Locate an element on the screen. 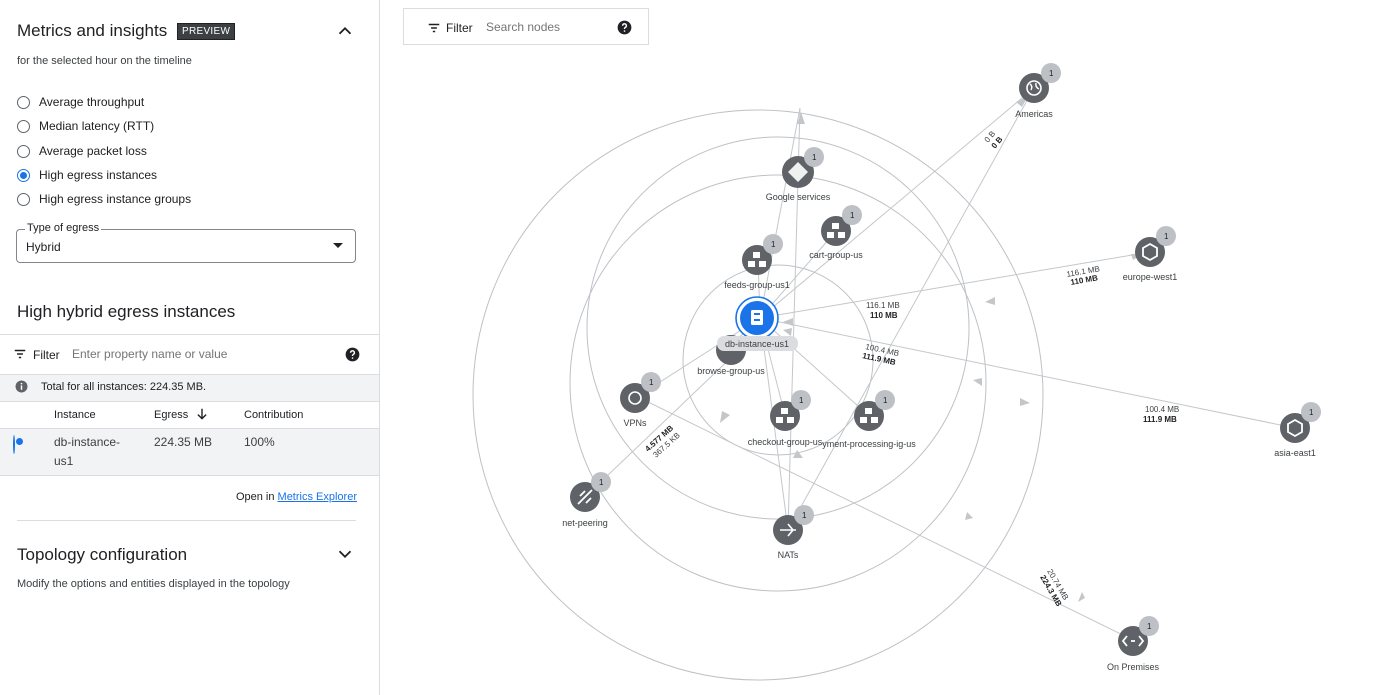 Image resolution: width=1400 pixels, height=695 pixels. node-label-americas: Americas is located at coordinates (1034, 114).